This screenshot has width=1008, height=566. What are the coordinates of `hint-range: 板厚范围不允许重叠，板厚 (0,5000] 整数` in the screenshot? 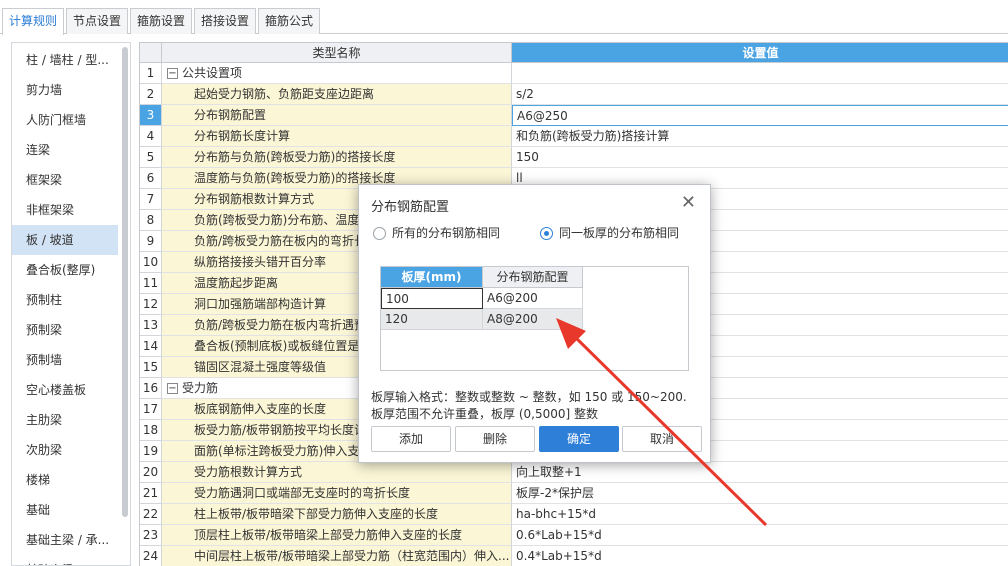 It's located at (484, 414).